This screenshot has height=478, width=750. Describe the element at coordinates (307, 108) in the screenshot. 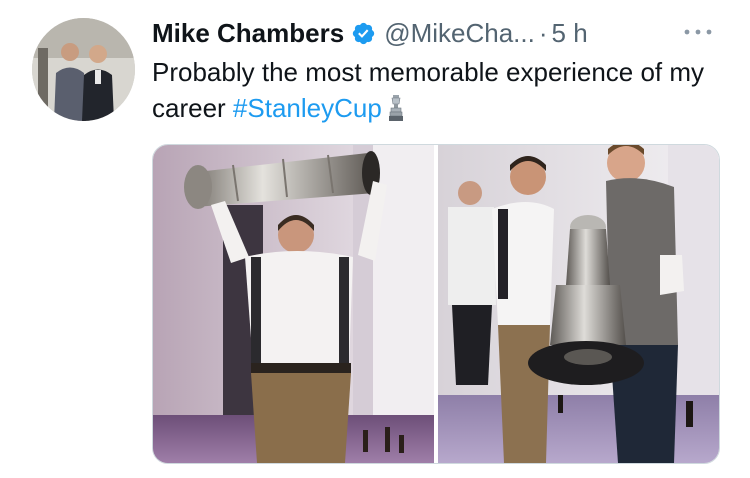

I see `hashtag-link: #StanleyCup` at that location.